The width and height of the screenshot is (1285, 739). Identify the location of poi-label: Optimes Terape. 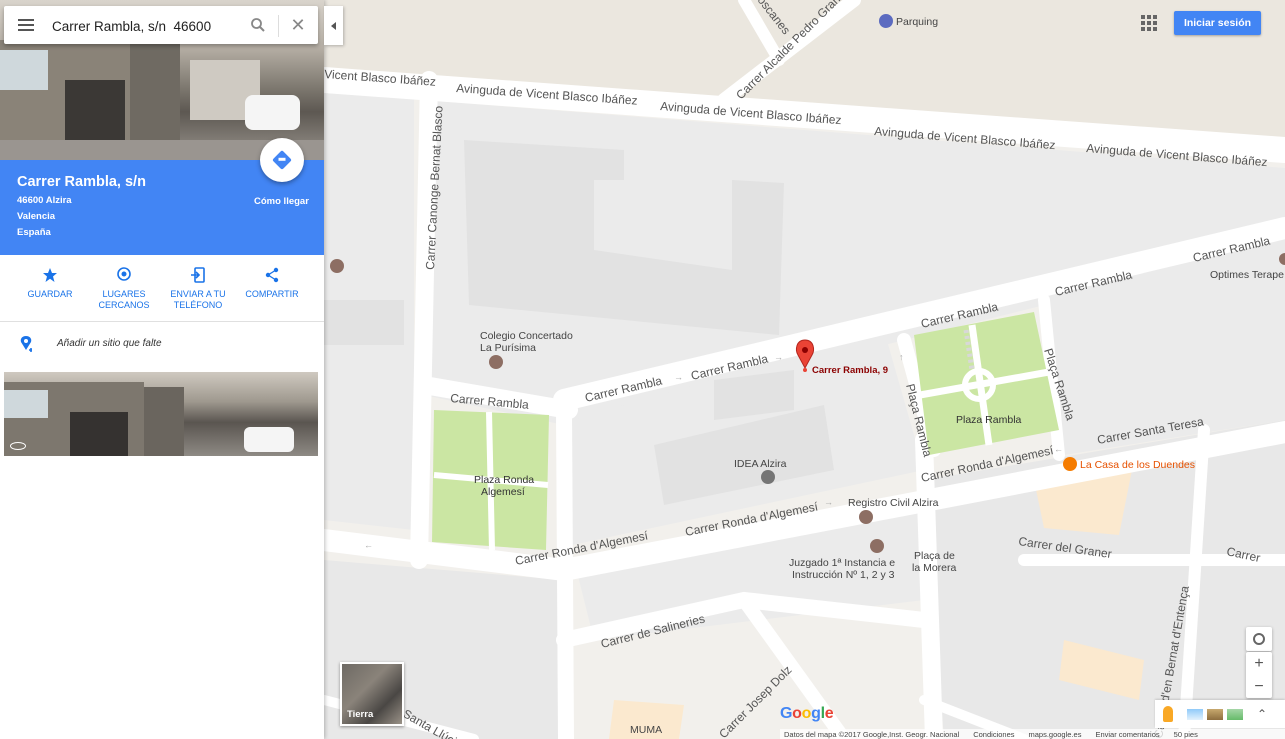
(1247, 275).